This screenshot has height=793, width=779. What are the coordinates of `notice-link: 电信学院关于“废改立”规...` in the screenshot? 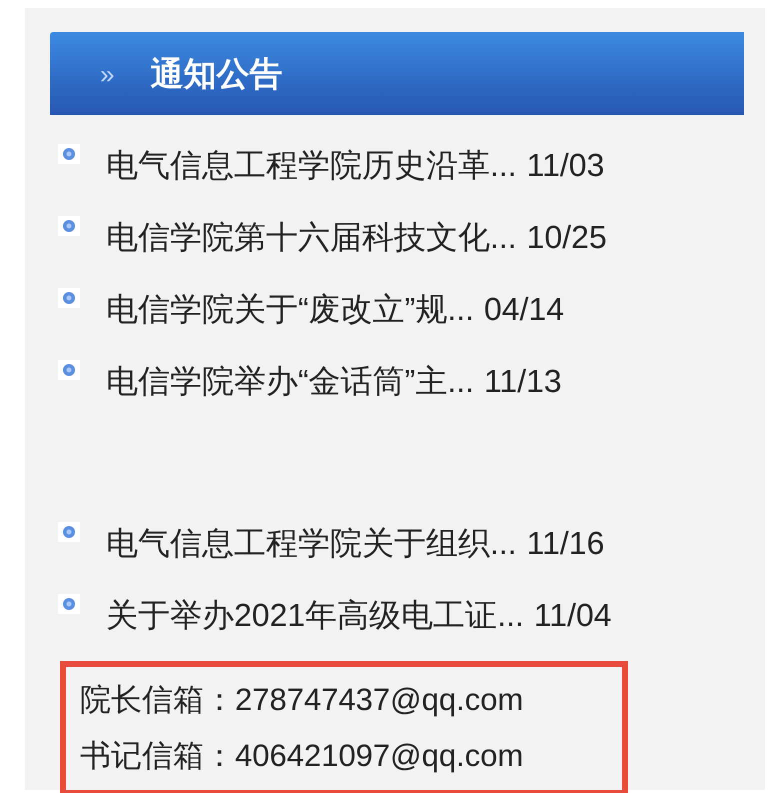 It's located at (290, 309).